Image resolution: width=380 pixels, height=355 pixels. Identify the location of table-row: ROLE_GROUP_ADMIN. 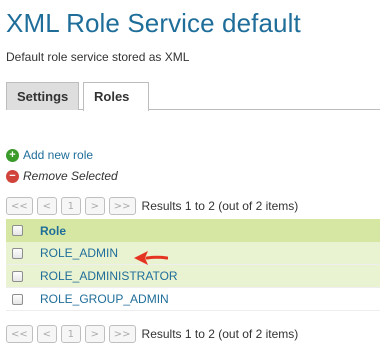
(193, 299).